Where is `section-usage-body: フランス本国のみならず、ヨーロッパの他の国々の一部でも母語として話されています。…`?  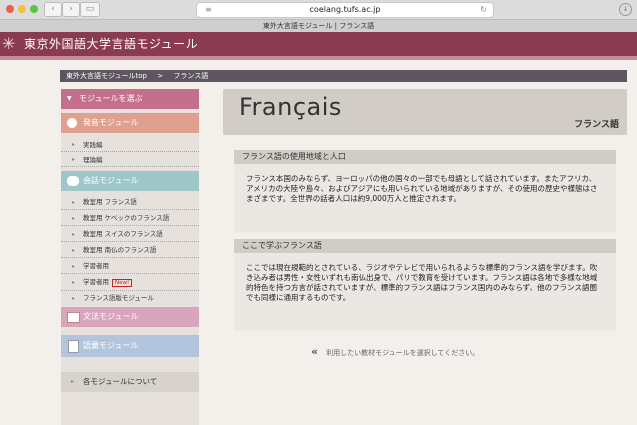
section-usage-body: フランス本国のみならず、ヨーロッパの他の国々の一部でも母語として話されています。… is located at coordinates (422, 188).